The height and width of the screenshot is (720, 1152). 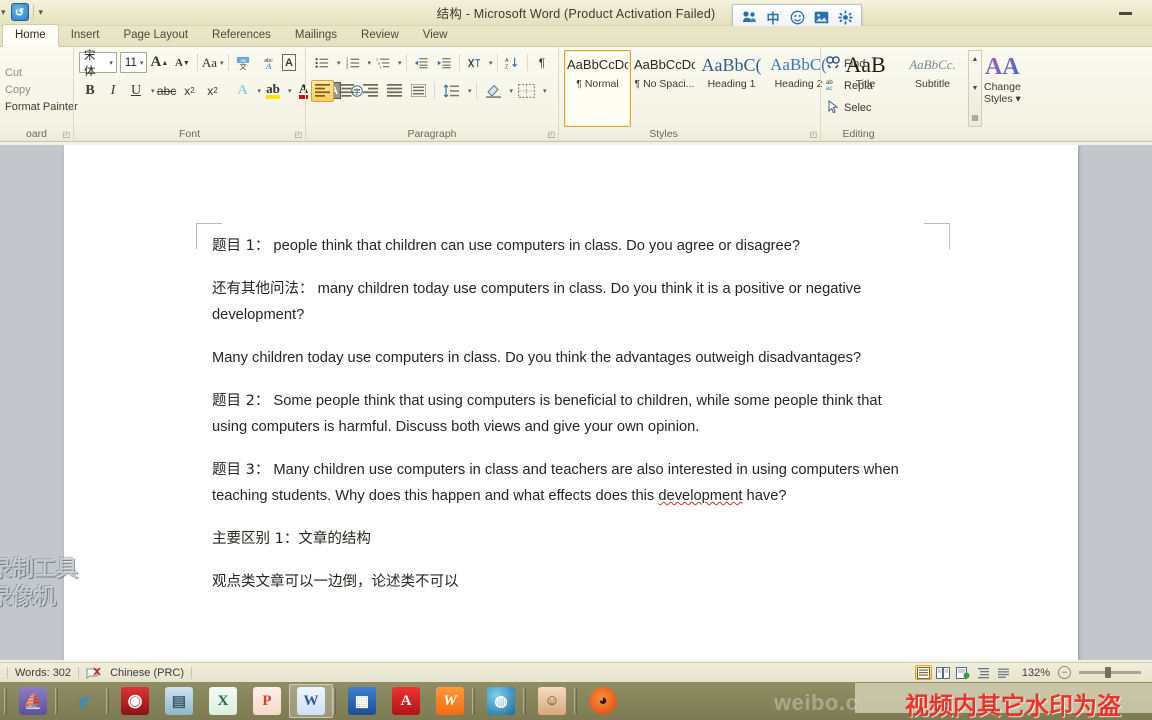 What do you see at coordinates (182, 63) in the screenshot?
I see `shrink-font-icon: A ▼` at bounding box center [182, 63].